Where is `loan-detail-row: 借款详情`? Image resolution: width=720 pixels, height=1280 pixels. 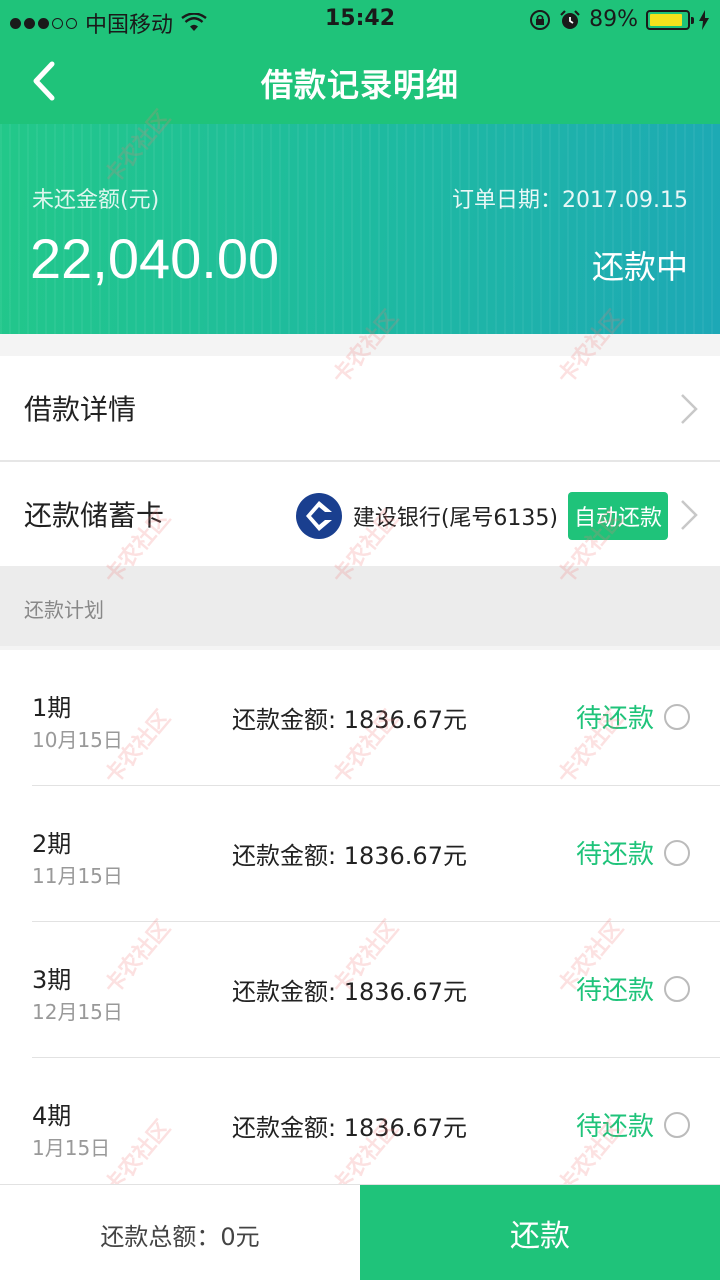 loan-detail-row: 借款详情 is located at coordinates (360, 408).